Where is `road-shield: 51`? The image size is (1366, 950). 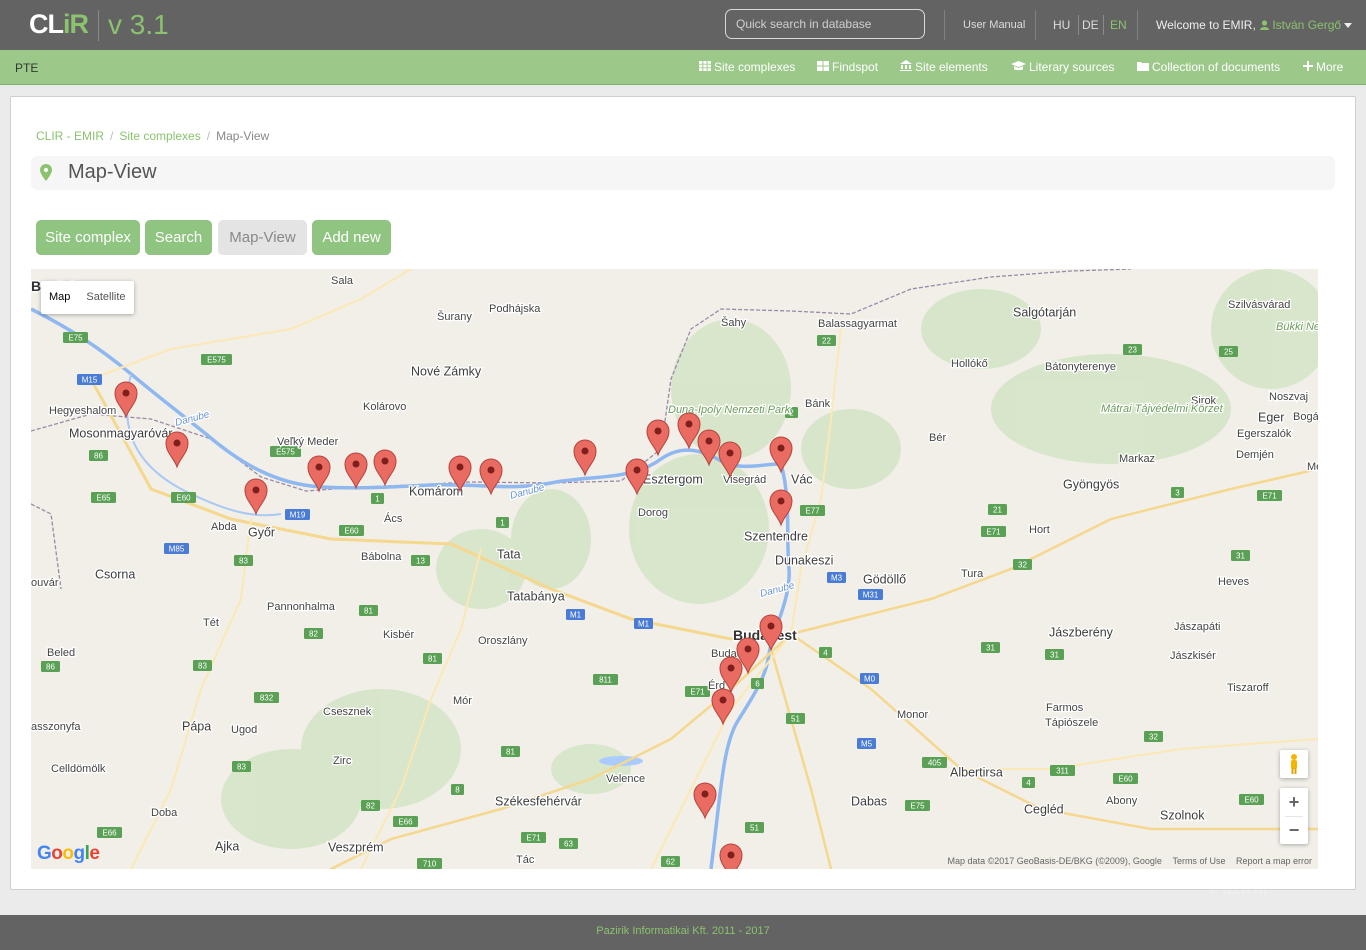 road-shield: 51 is located at coordinates (754, 827).